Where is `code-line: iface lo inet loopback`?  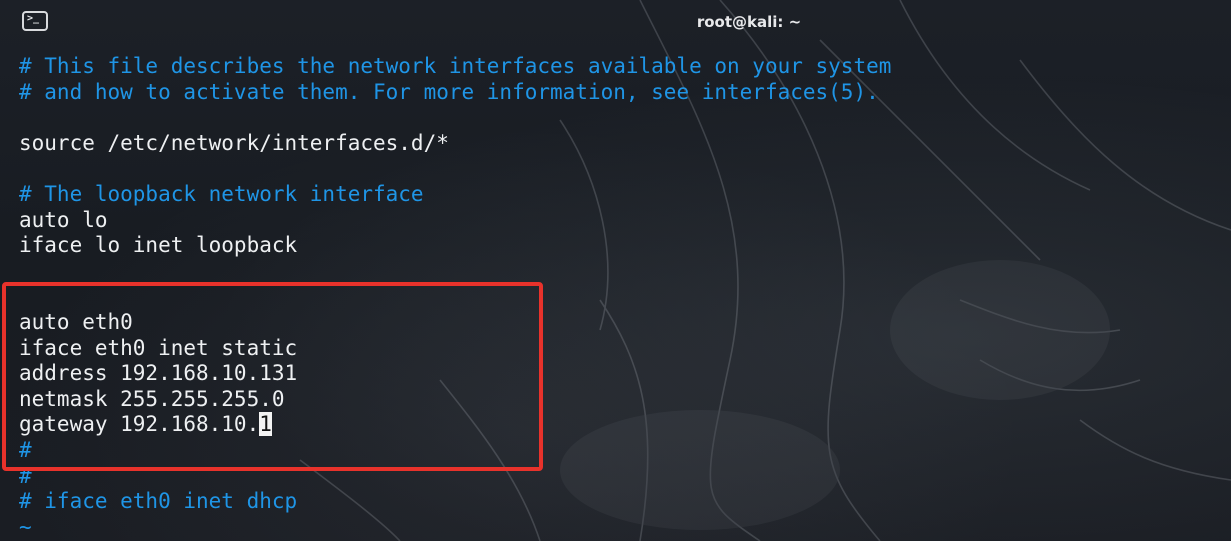
code-line: iface lo inet loopback is located at coordinates (158, 245).